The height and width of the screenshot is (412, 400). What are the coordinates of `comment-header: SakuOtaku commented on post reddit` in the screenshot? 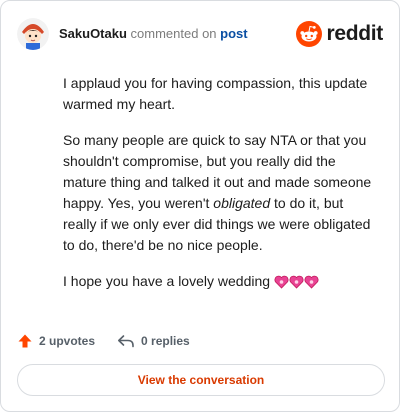 It's located at (200, 34).